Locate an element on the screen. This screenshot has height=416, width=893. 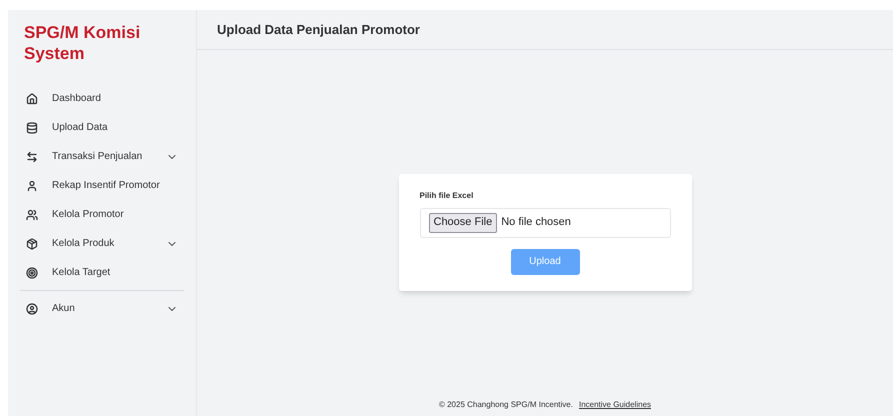
arrows-icon is located at coordinates (32, 156).